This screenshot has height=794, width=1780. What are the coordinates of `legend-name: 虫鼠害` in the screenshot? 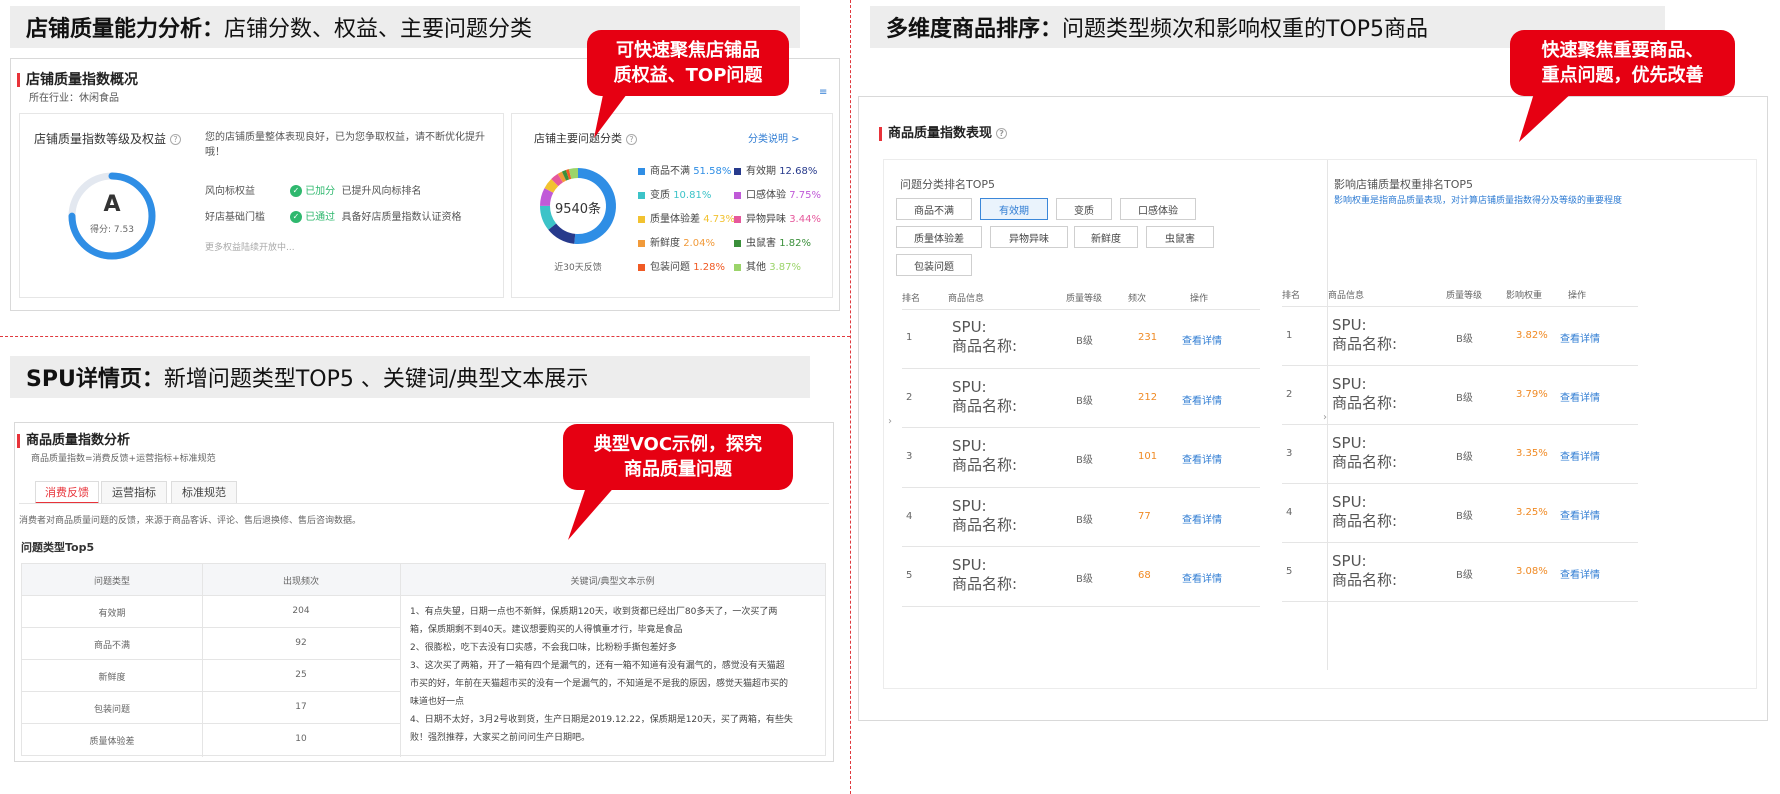 It's located at (761, 243).